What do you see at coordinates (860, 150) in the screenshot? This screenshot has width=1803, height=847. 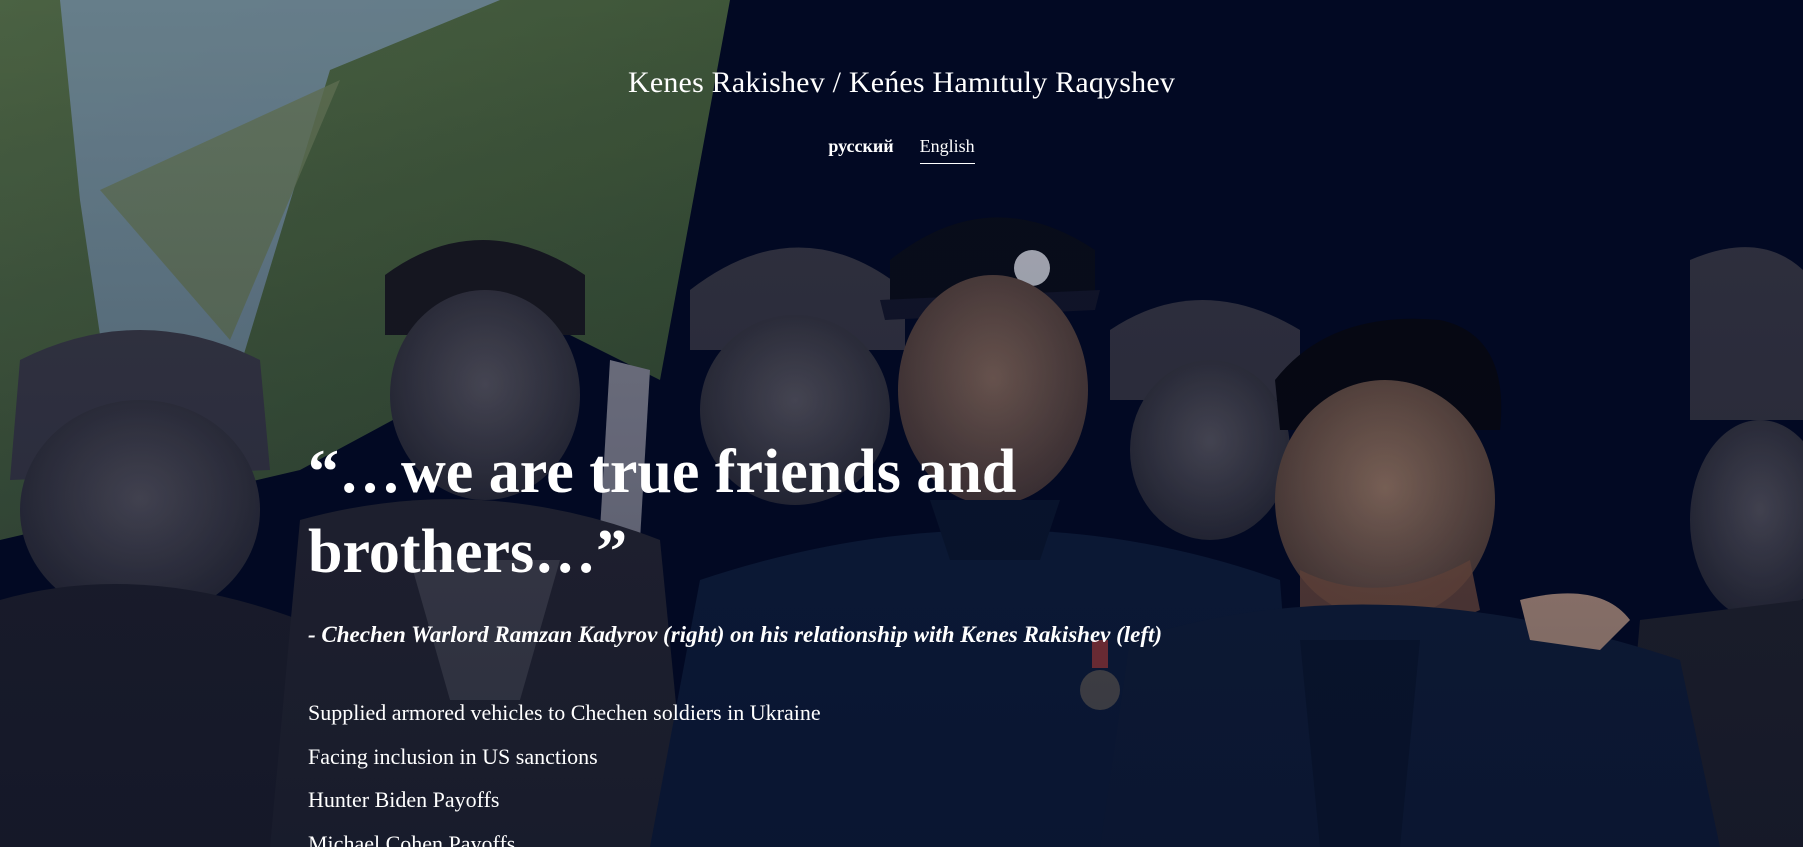 I see `language-link-russian: русский` at bounding box center [860, 150].